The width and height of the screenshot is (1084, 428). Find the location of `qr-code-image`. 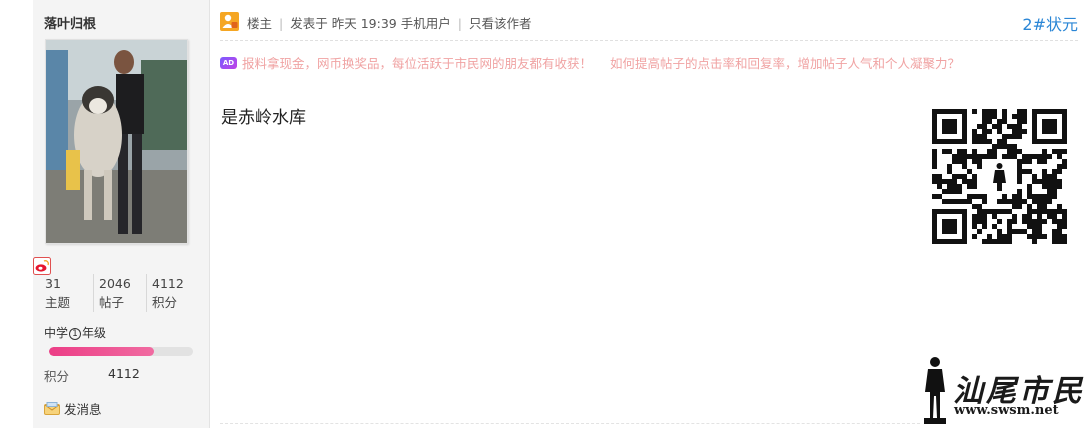

qr-code-image is located at coordinates (999, 176).